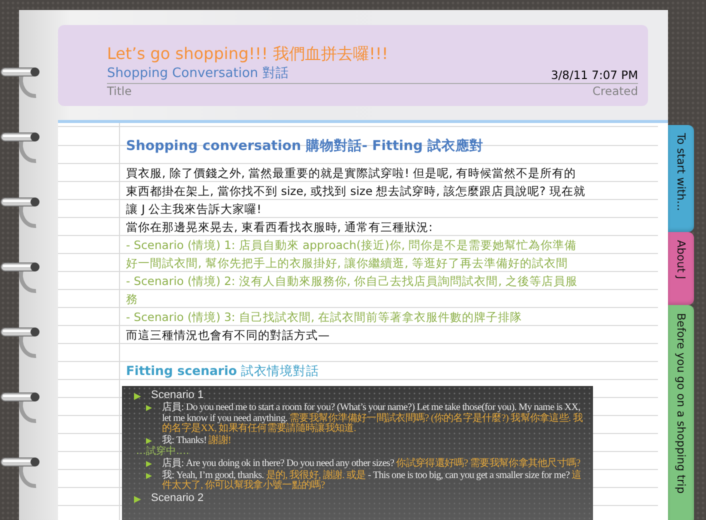  I want to click on dialogue-line: 店員: Are you doing ok in there? Do you need any other sizes? 你試穿得還好嗎? 需要我幫你拿其他尺寸嗎?, so click(371, 464).